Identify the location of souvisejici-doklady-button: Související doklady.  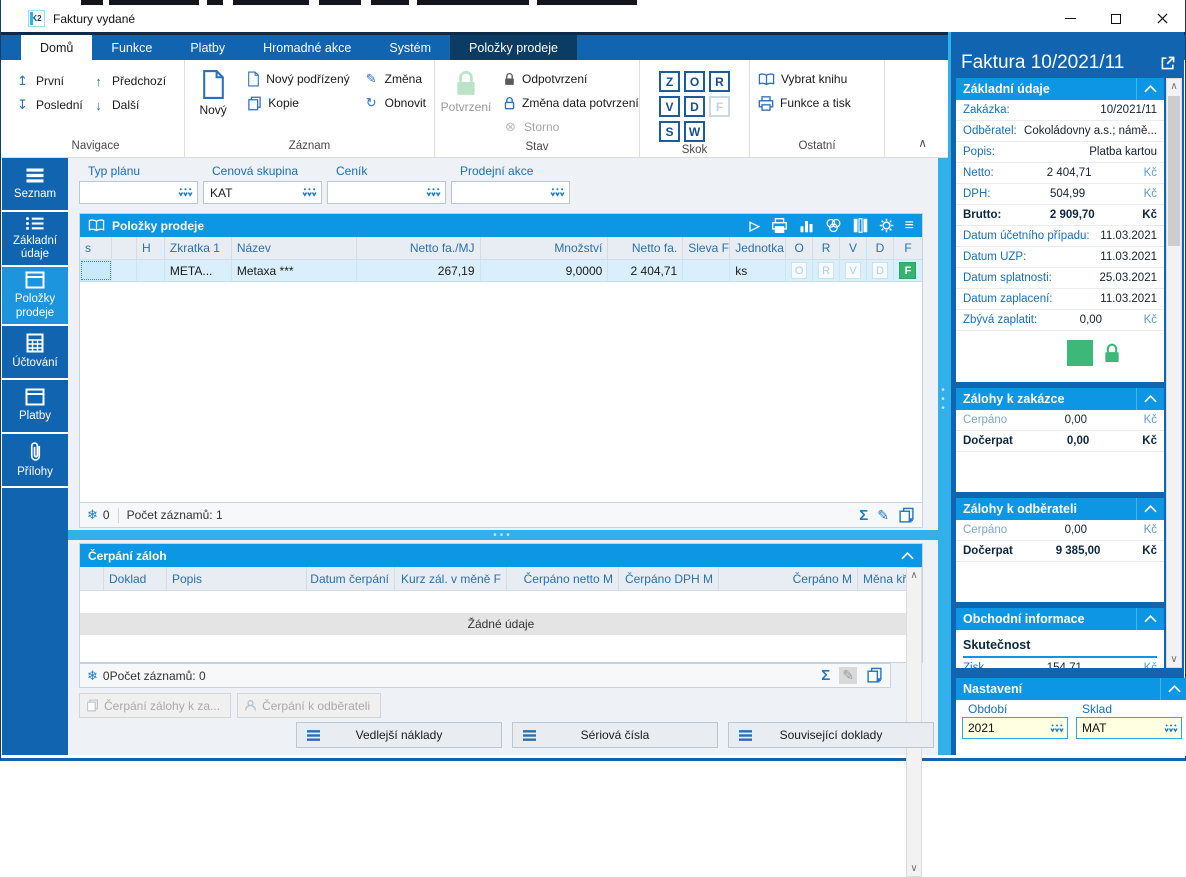
(831, 735).